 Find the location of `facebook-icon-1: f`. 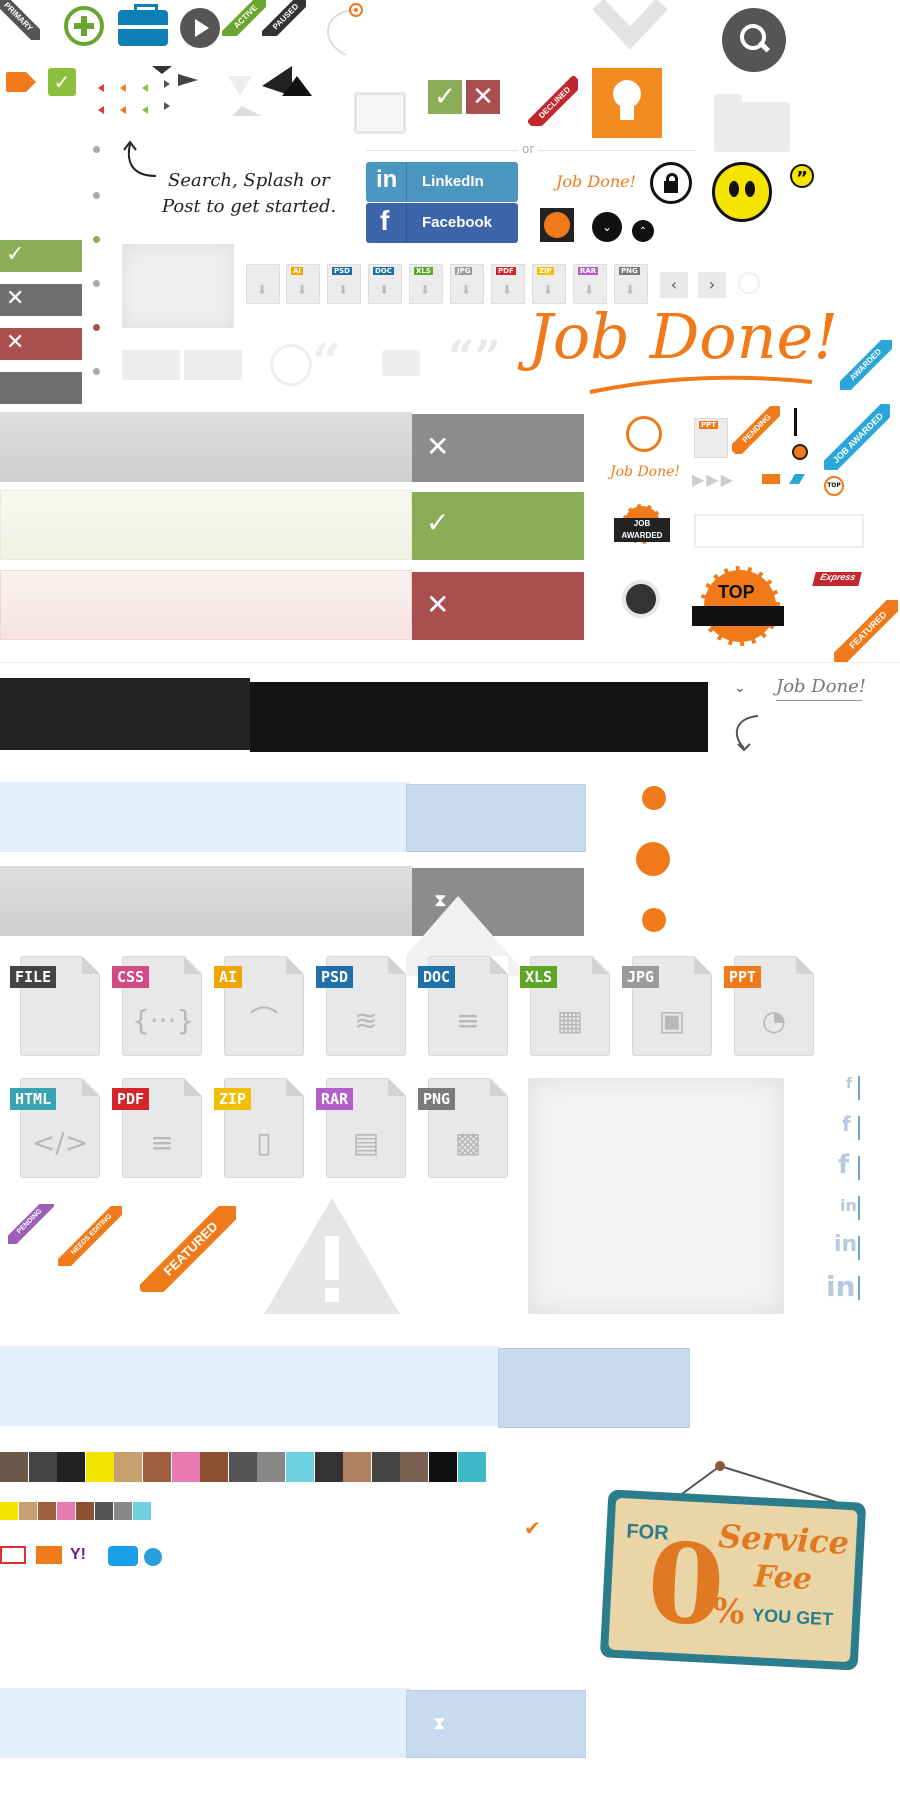

facebook-icon-1: f is located at coordinates (849, 1084).